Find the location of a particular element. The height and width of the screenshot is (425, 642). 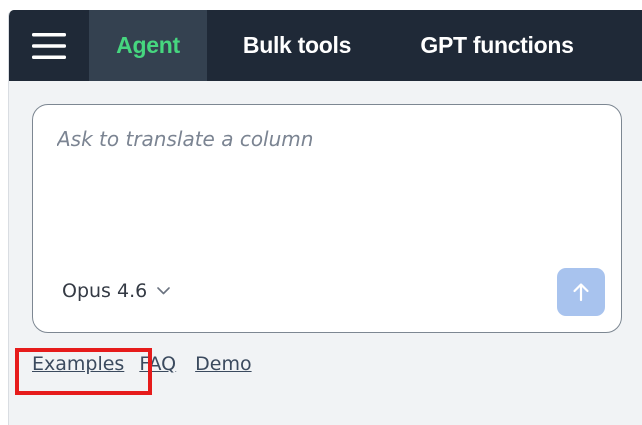

model-selector: Opus 4.6 is located at coordinates (116, 291).